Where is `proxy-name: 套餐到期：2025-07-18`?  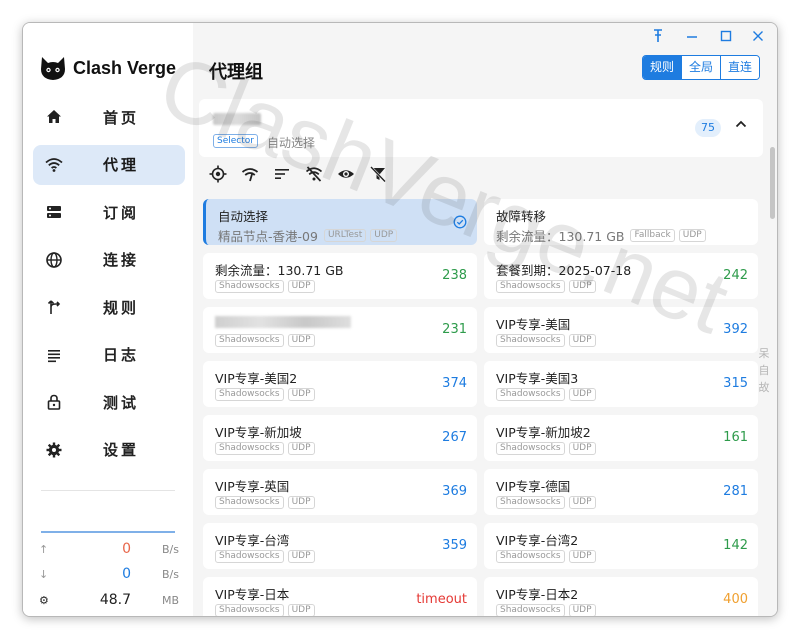
proxy-name: 套餐到期：2025-07-18 is located at coordinates (564, 270).